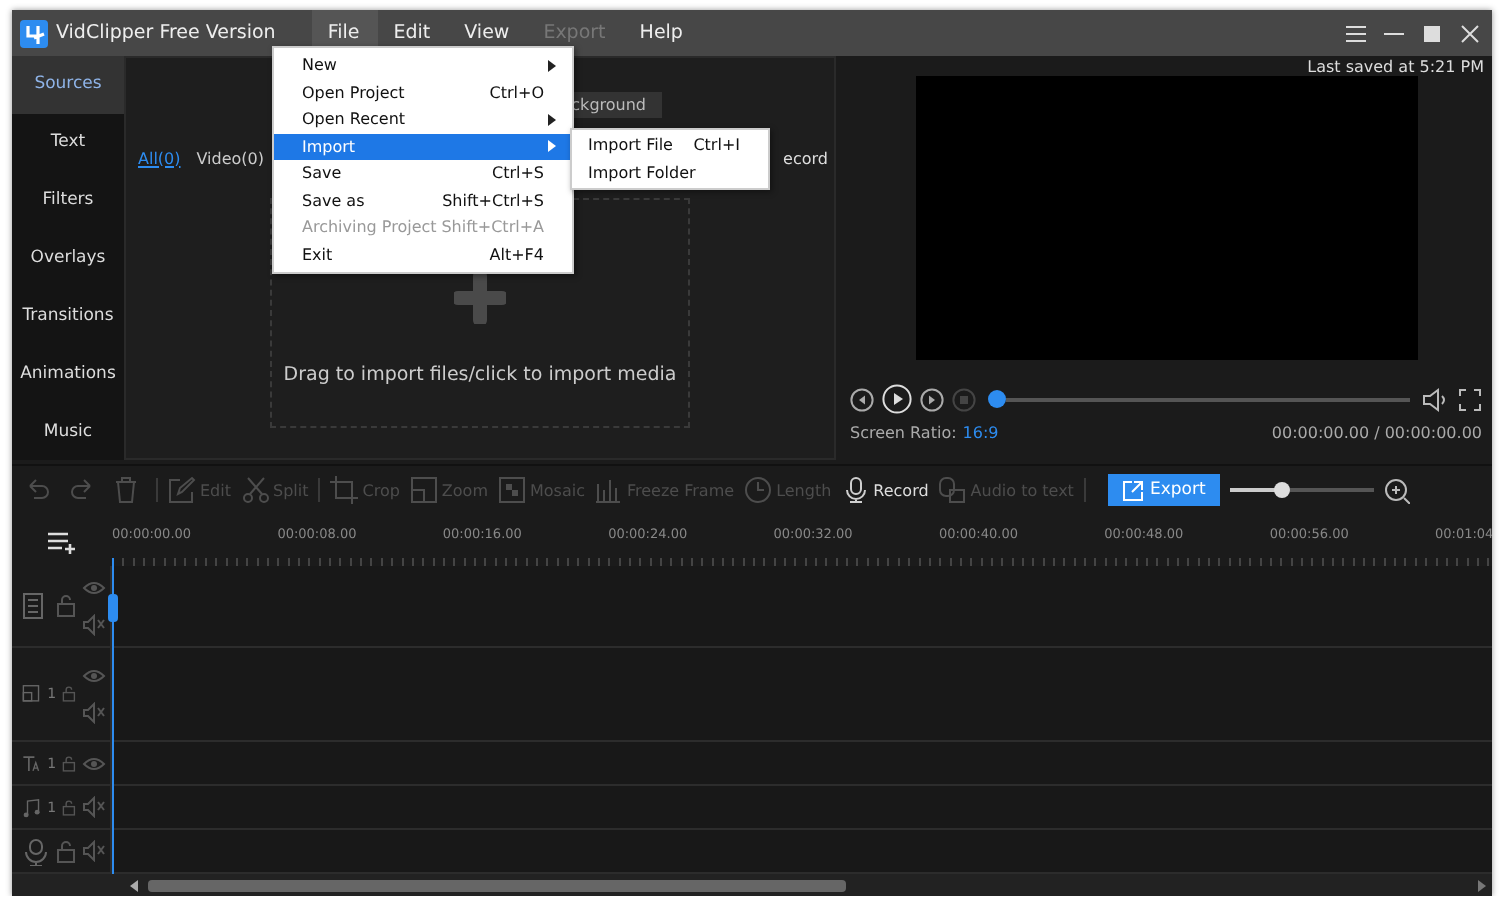 The height and width of the screenshot is (908, 1500). Describe the element at coordinates (511, 490) in the screenshot. I see `mosaic-icon` at that location.